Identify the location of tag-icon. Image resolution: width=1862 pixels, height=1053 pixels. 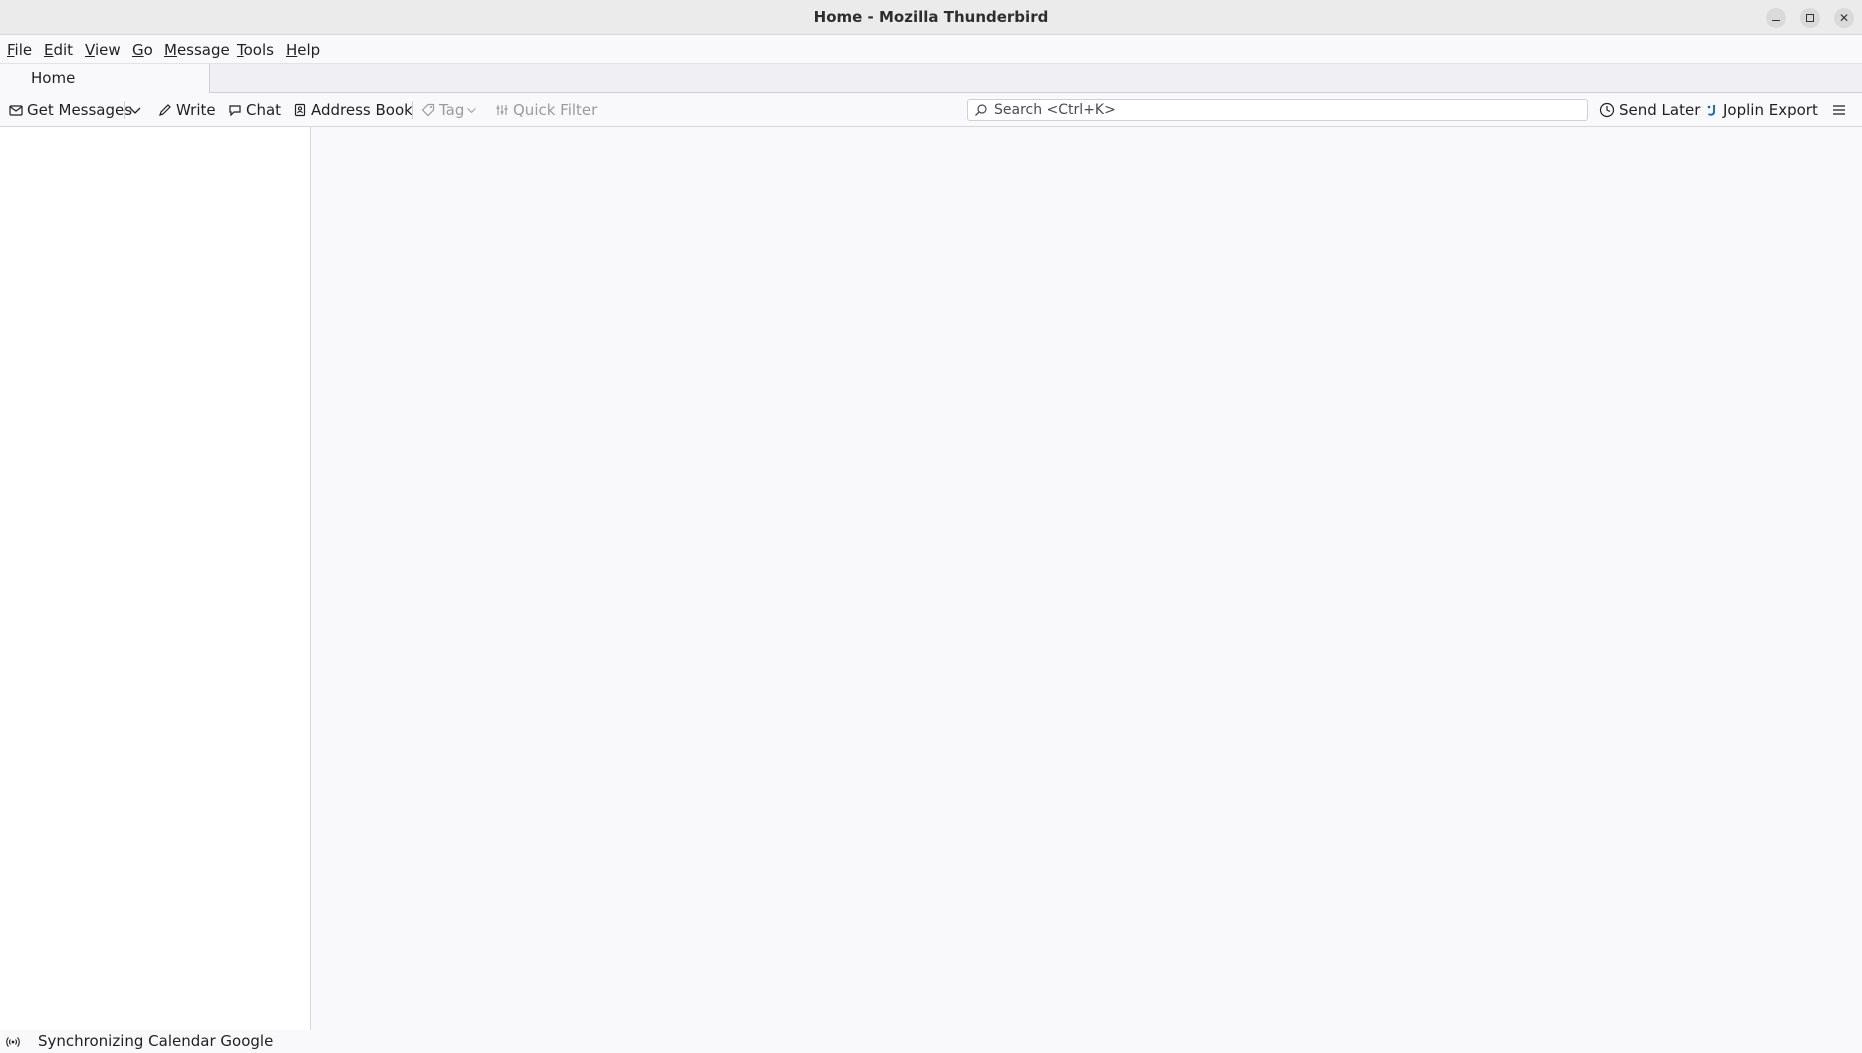
(428, 109).